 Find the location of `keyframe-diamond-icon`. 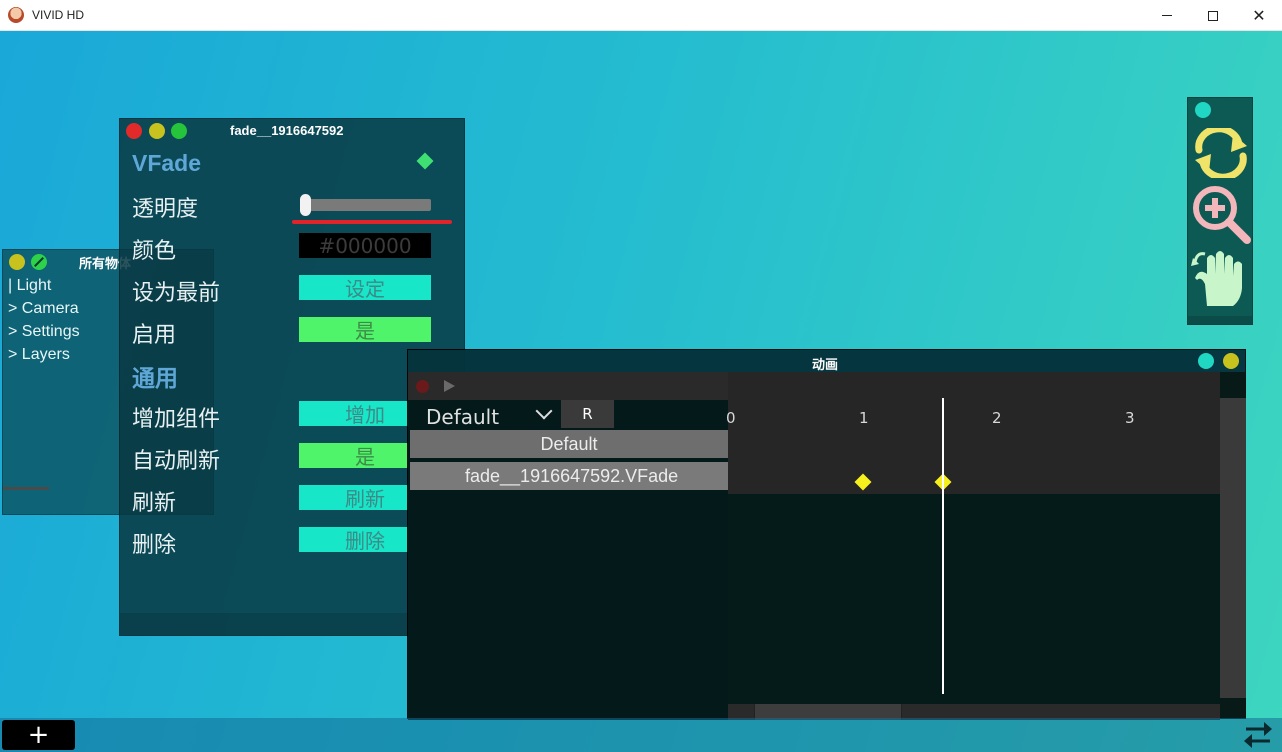

keyframe-diamond-icon is located at coordinates (425, 161).